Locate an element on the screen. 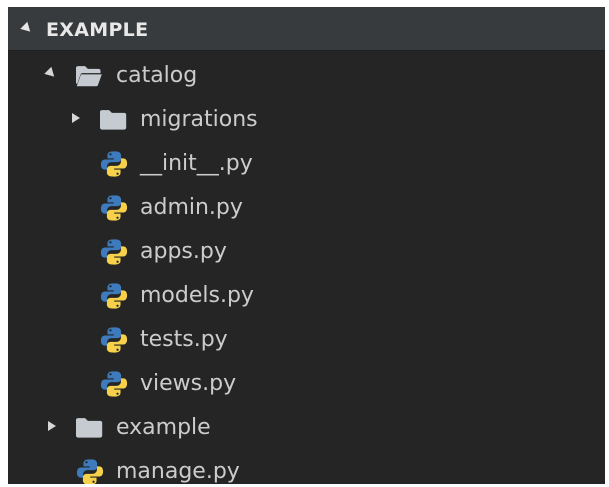 The height and width of the screenshot is (487, 609). workspace-title: EXAMPLE is located at coordinates (97, 30).